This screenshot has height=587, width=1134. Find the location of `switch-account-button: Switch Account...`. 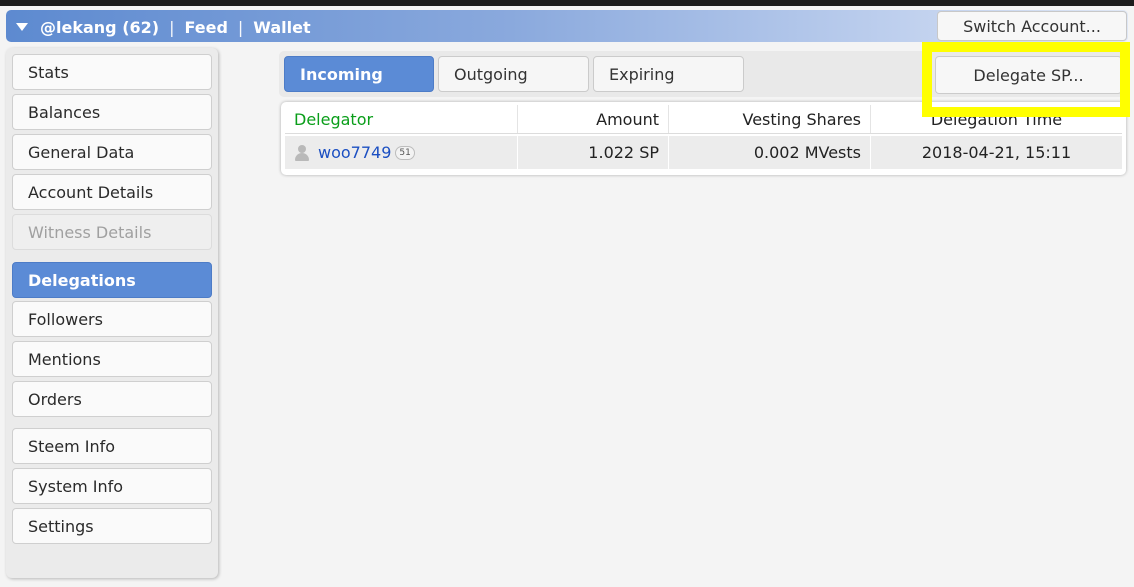

switch-account-button: Switch Account... is located at coordinates (1032, 26).